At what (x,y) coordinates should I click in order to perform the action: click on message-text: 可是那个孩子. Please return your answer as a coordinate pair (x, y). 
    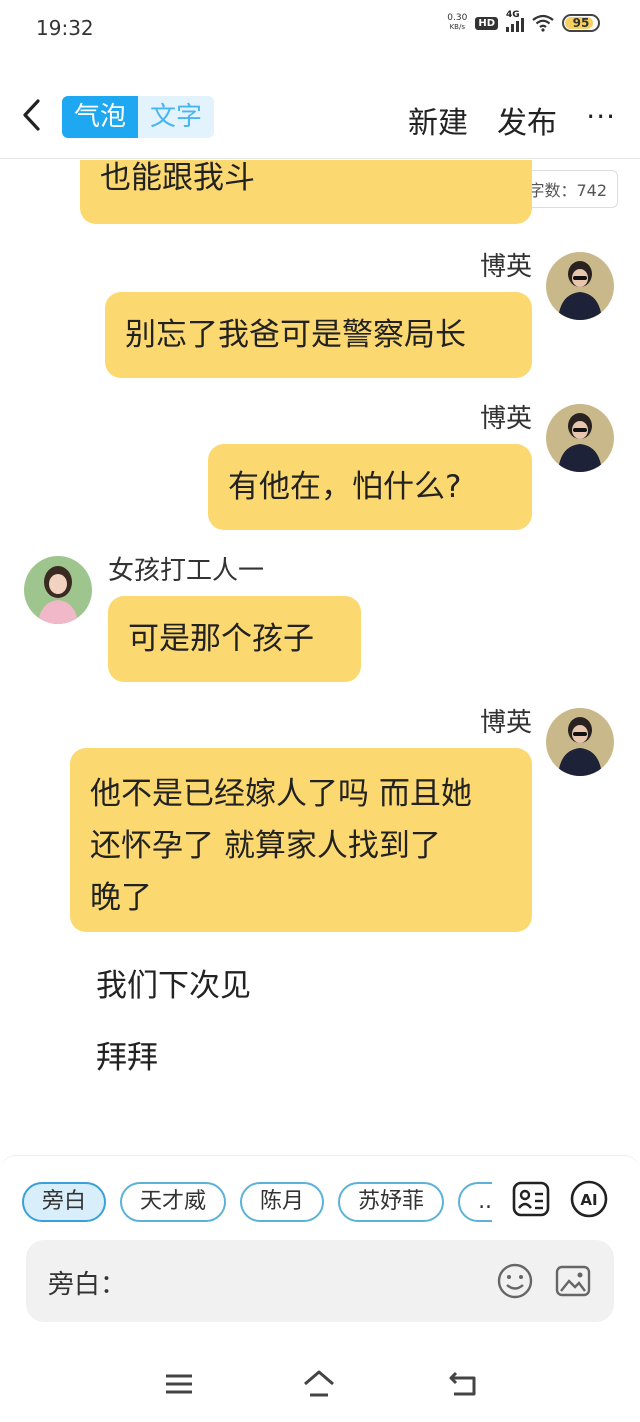
    Looking at the image, I should click on (221, 639).